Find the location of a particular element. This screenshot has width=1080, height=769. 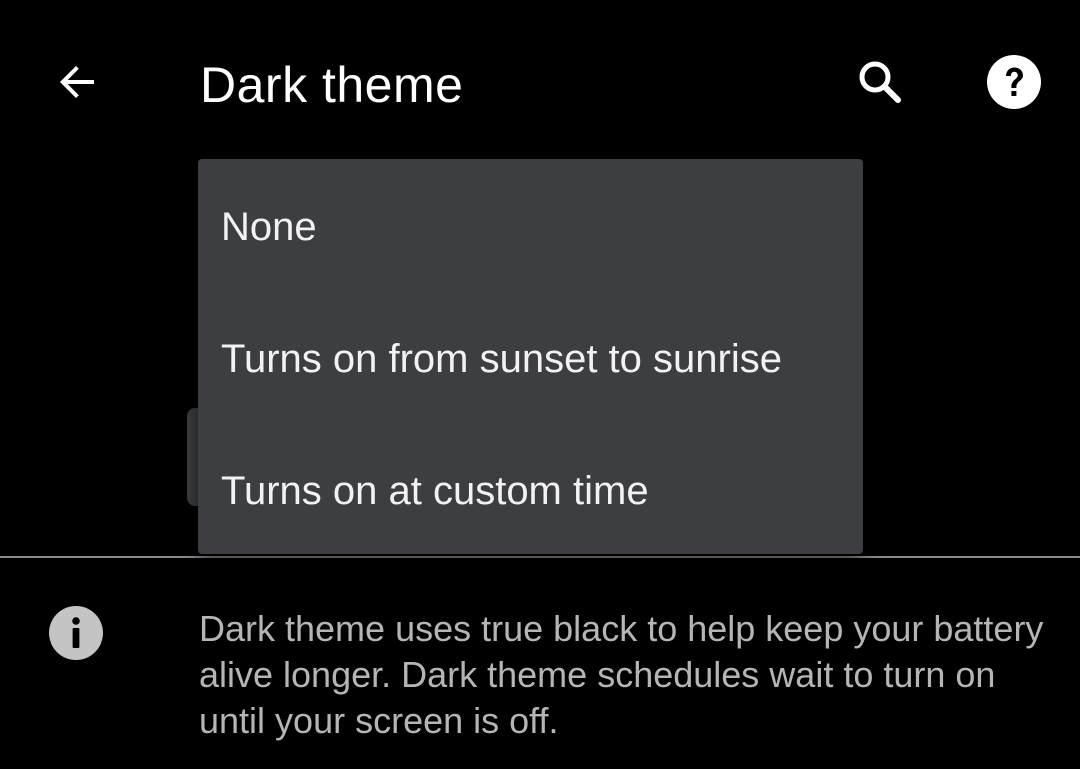

menu-item-custom-time: Turns on at custom time is located at coordinates (530, 491).